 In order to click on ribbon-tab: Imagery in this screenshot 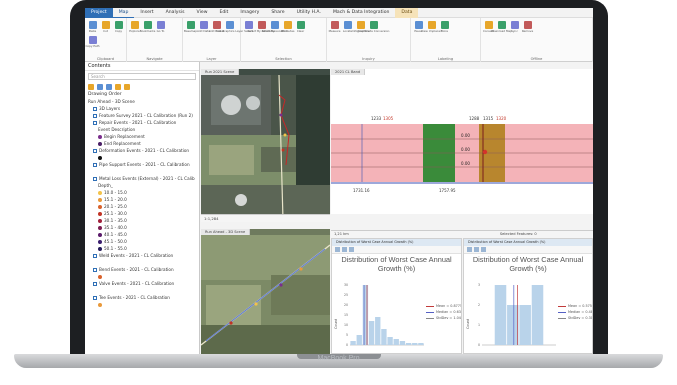, I will do `click(249, 13)`.